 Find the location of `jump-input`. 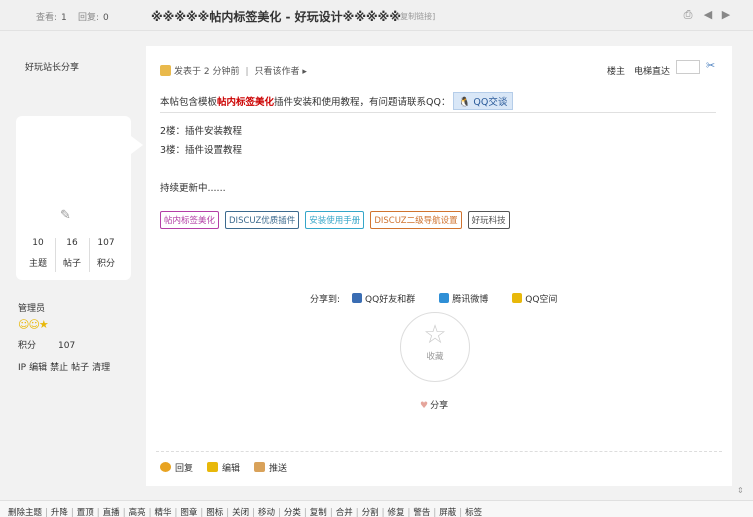

jump-input is located at coordinates (688, 67).